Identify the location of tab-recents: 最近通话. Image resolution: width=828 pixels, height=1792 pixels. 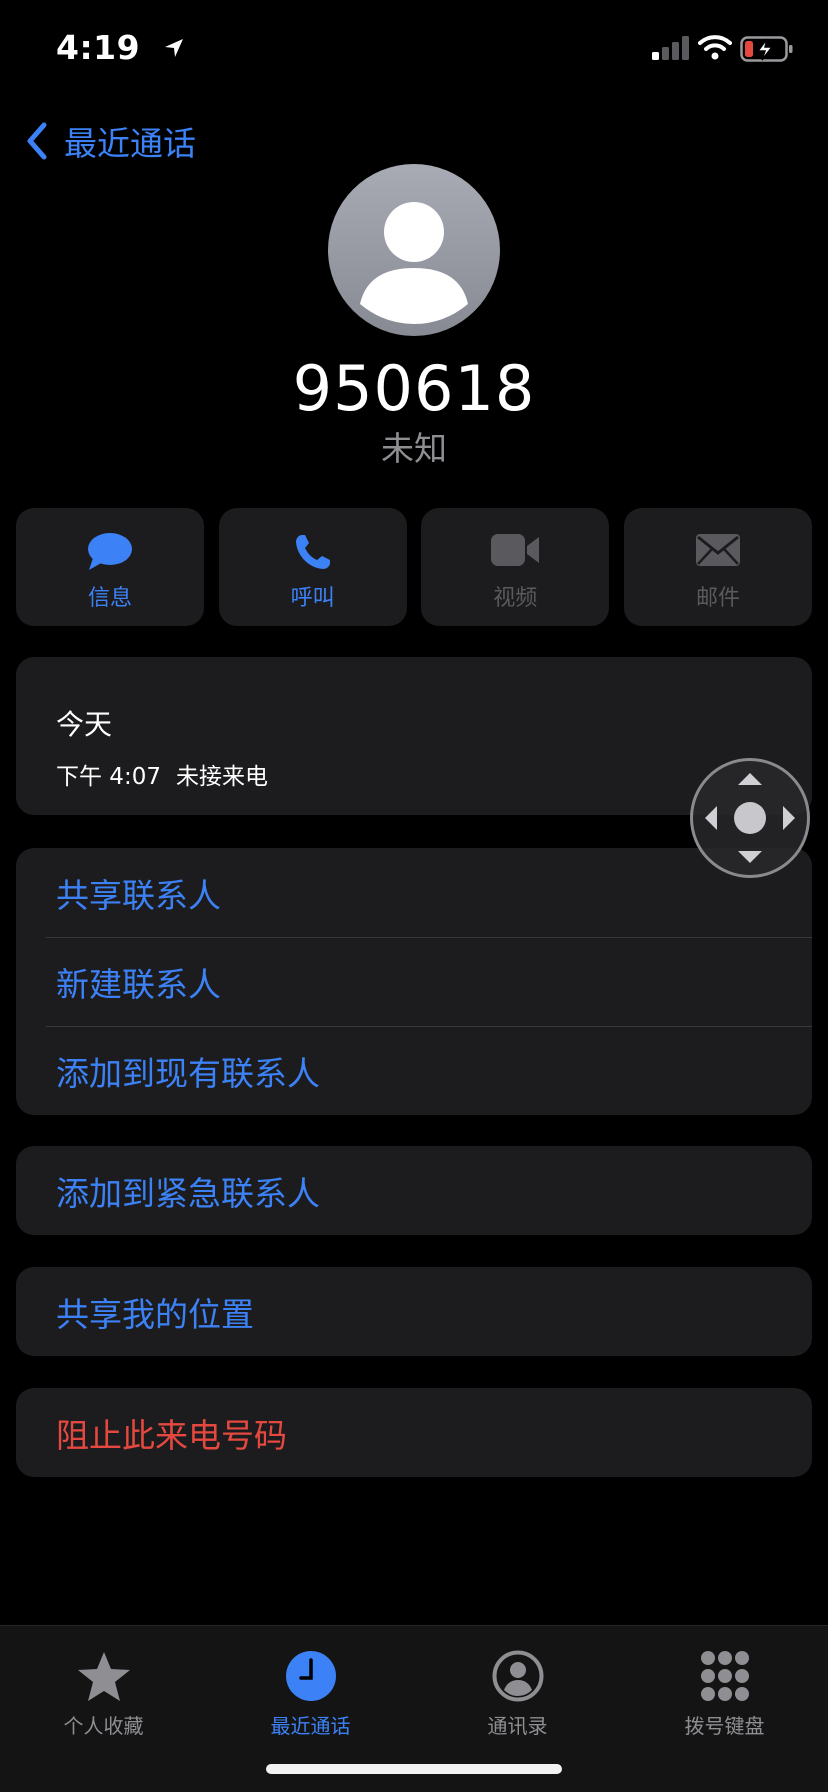
(310, 1688).